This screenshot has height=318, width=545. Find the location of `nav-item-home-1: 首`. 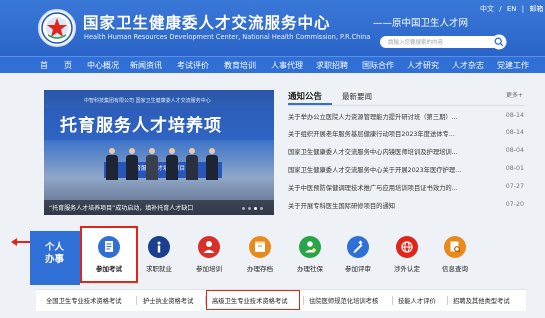

nav-item-home-1: 首 is located at coordinates (44, 65).